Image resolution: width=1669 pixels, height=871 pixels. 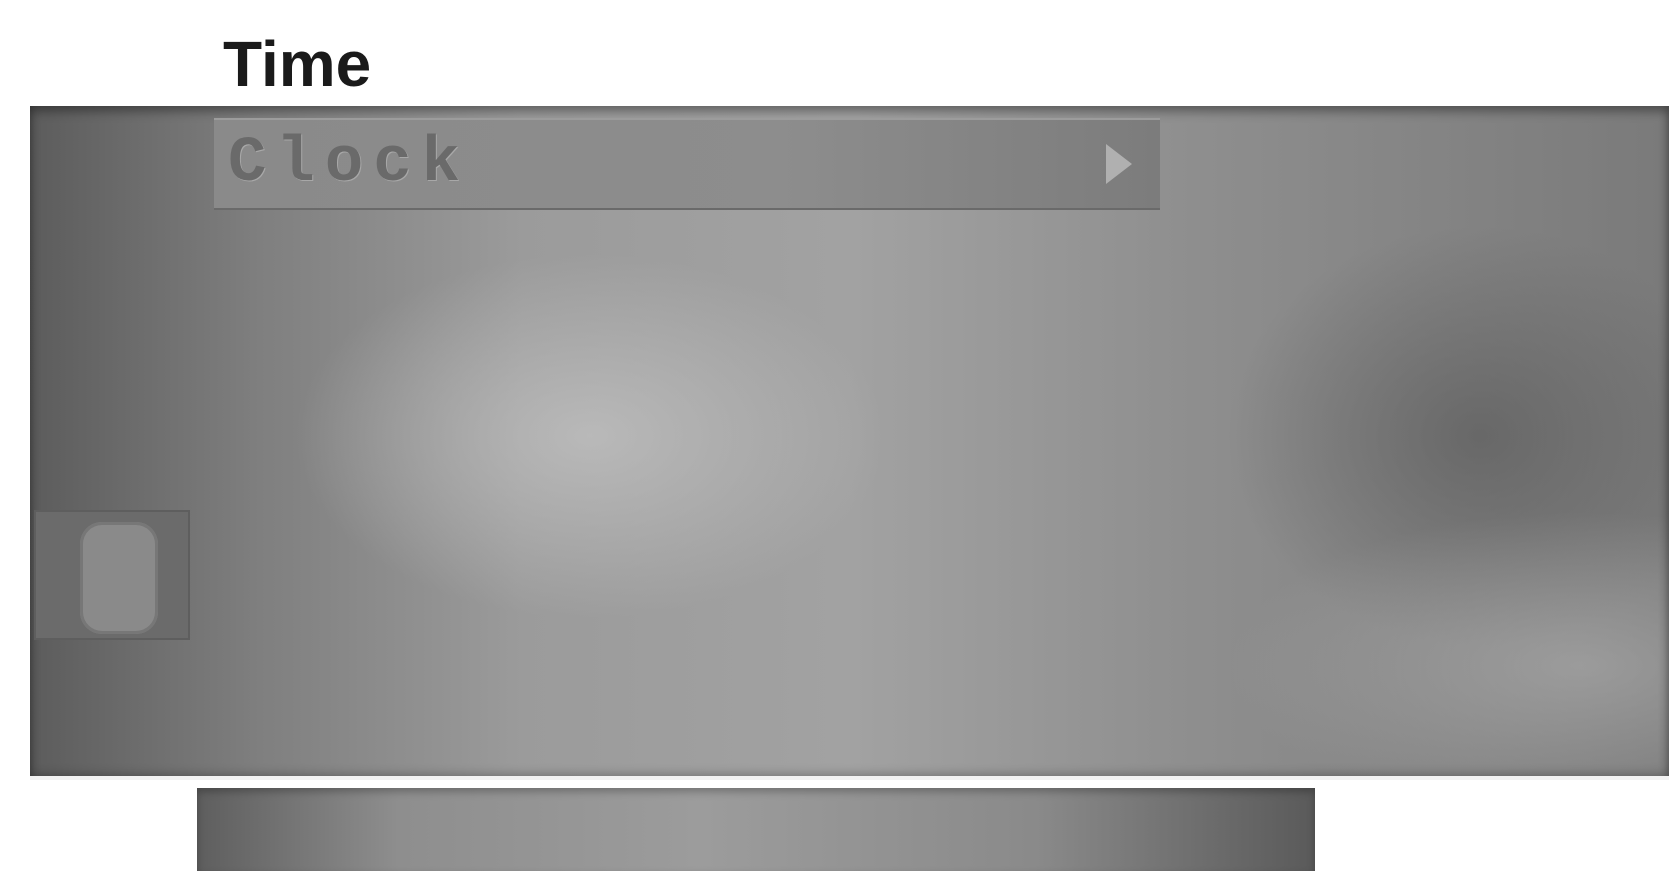 I want to click on tv-screen-icon, so click(x=119, y=578).